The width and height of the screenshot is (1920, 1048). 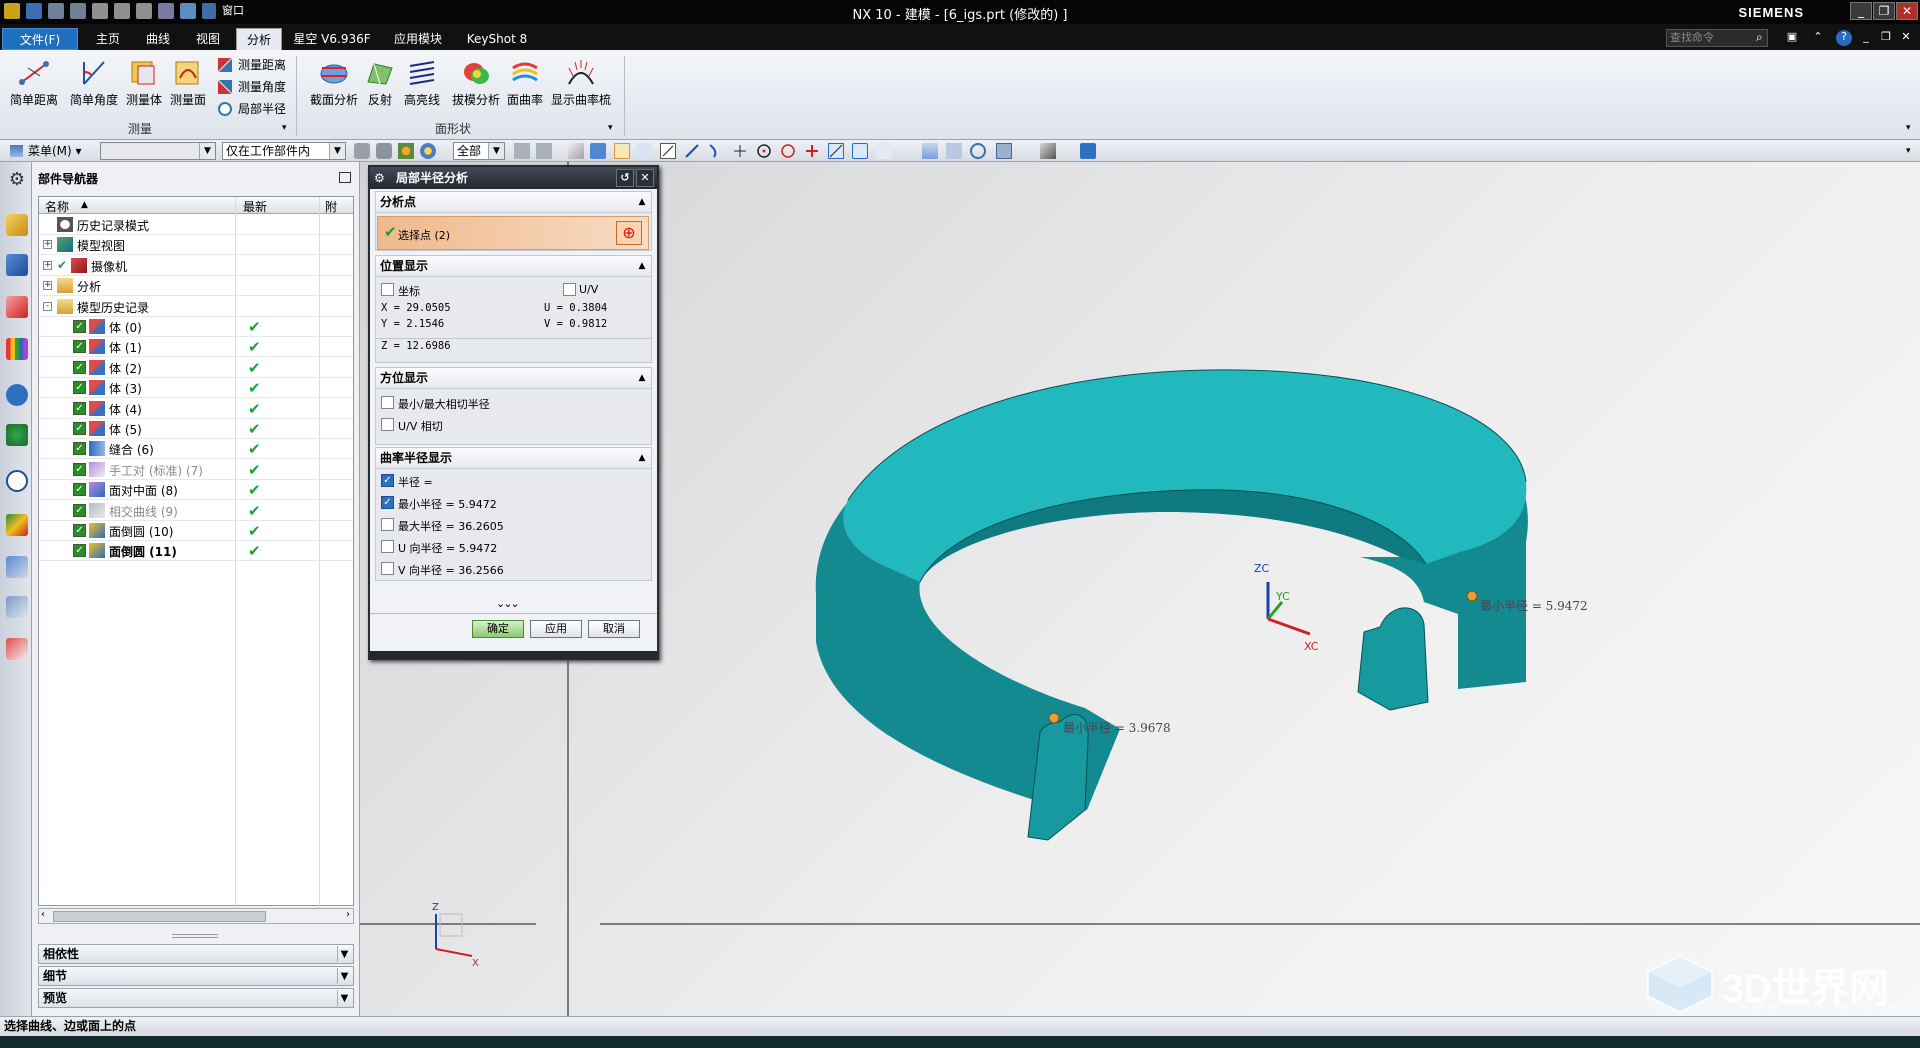 What do you see at coordinates (498, 629) in the screenshot?
I see `ok-button: 确定` at bounding box center [498, 629].